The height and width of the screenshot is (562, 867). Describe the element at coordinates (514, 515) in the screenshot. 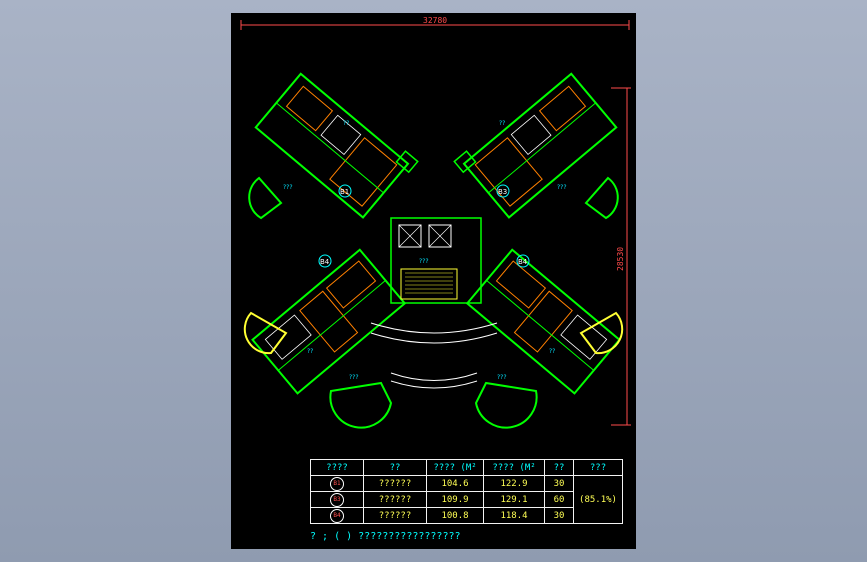

I see `table-cell: 118.4` at that location.